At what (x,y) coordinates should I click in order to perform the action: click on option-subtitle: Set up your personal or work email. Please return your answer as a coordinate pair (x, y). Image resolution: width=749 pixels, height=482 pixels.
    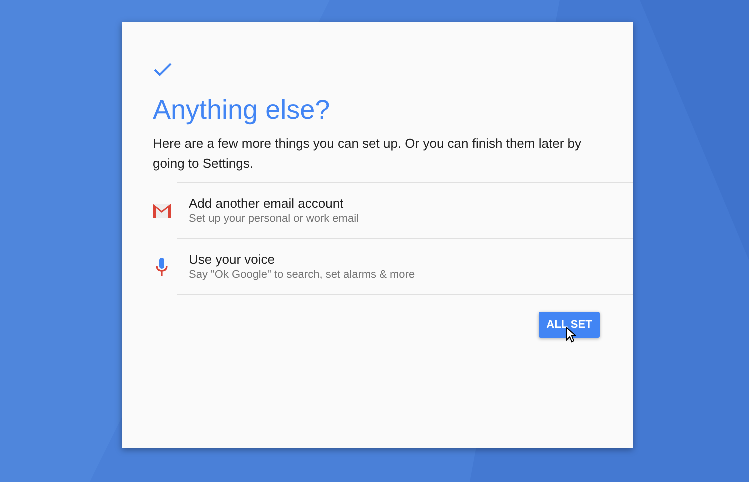
    Looking at the image, I should click on (274, 219).